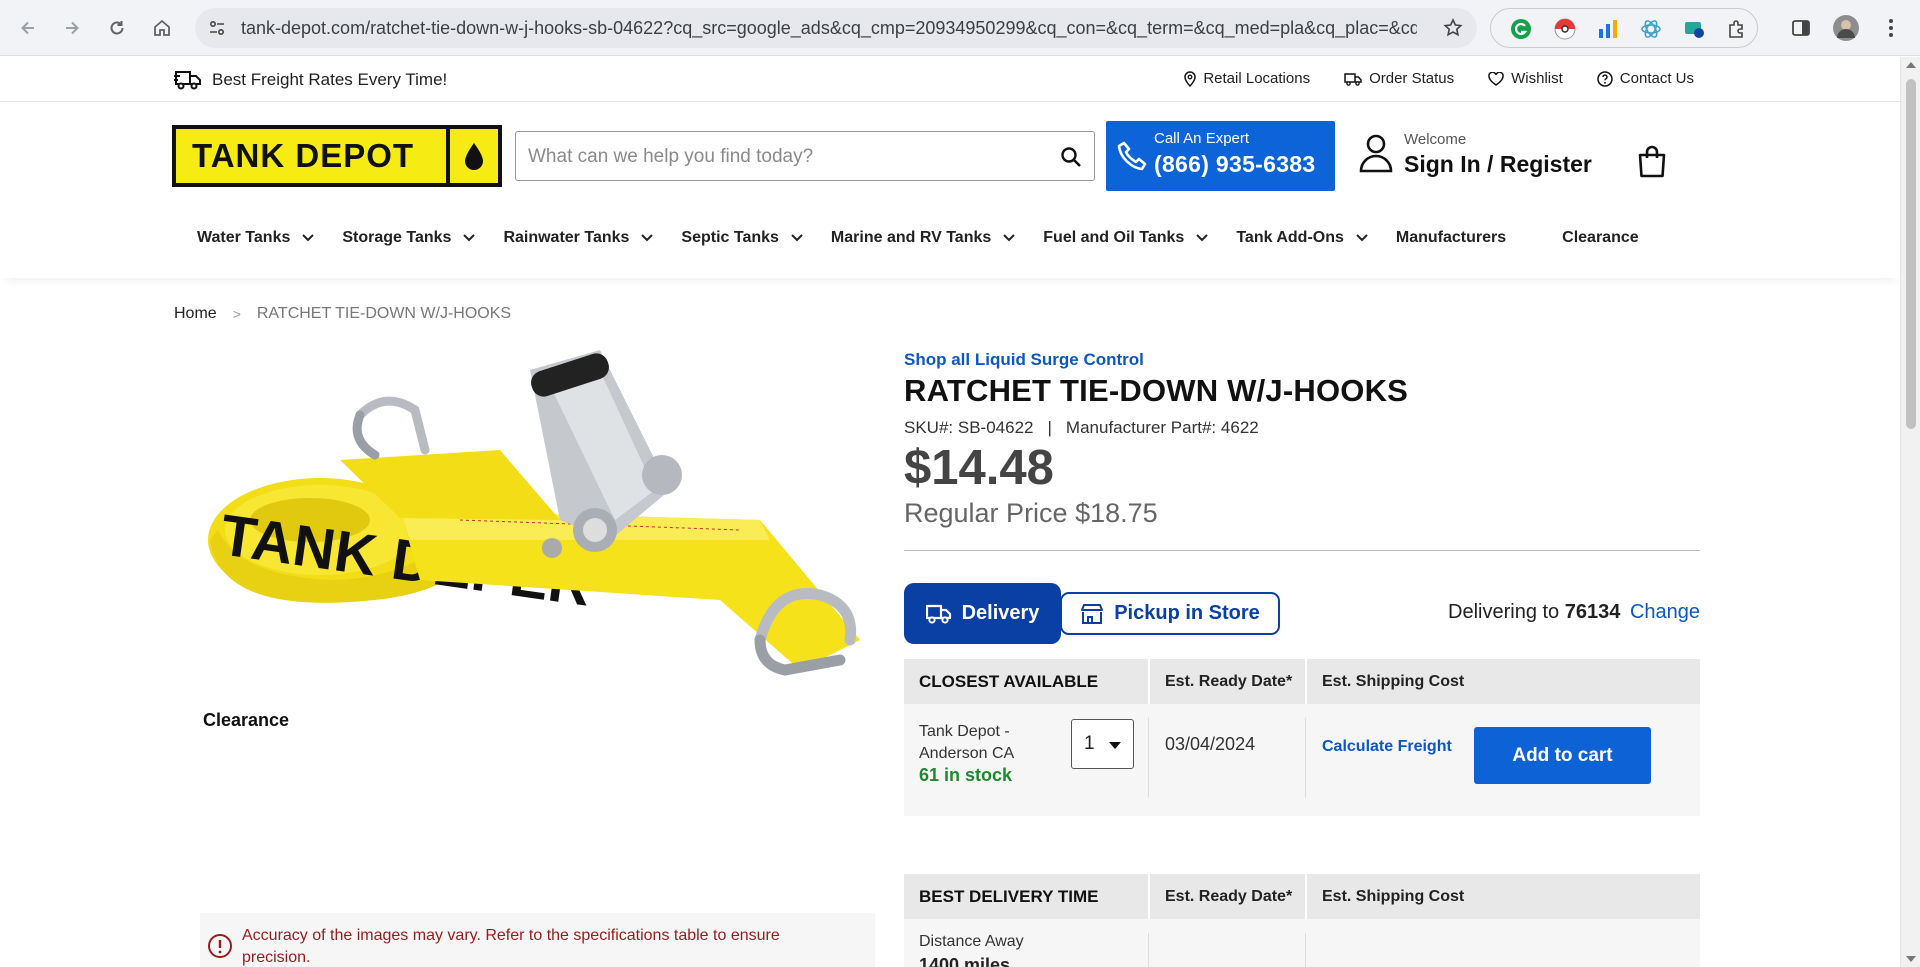 This screenshot has height=967, width=1920. Describe the element at coordinates (28, 28) in the screenshot. I see `back-icon` at that location.